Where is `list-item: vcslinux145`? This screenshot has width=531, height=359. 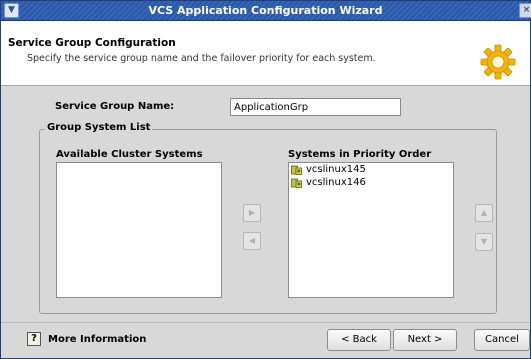
list-item: vcslinux145 is located at coordinates (371, 169).